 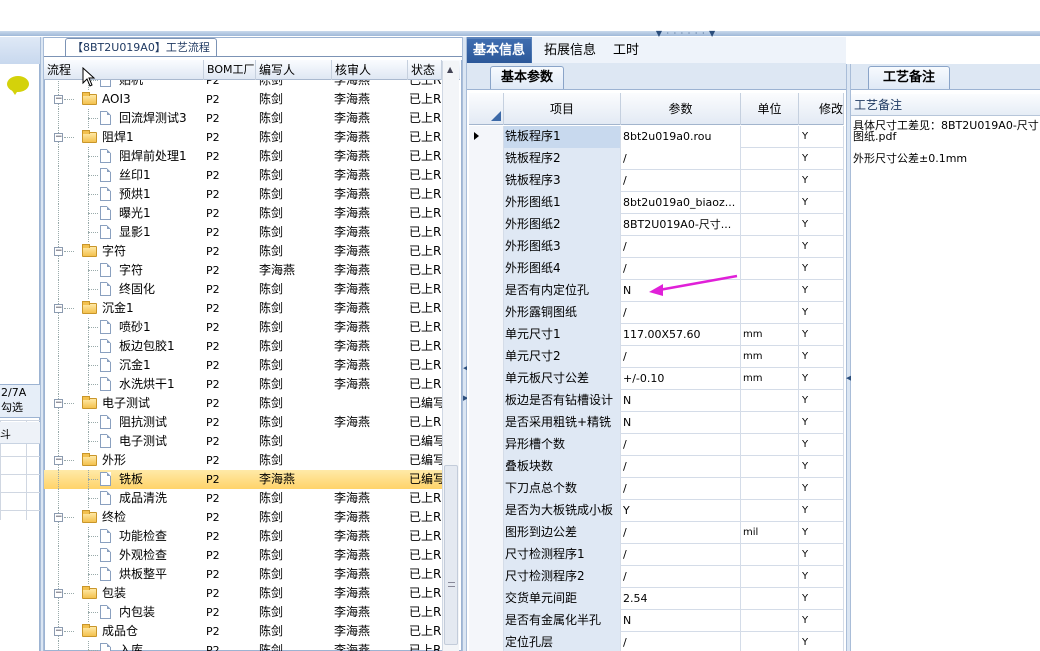 What do you see at coordinates (243, 251) in the screenshot?
I see `tree-group-row: − 字符 P2 陈剑 李海燕 已上R` at bounding box center [243, 251].